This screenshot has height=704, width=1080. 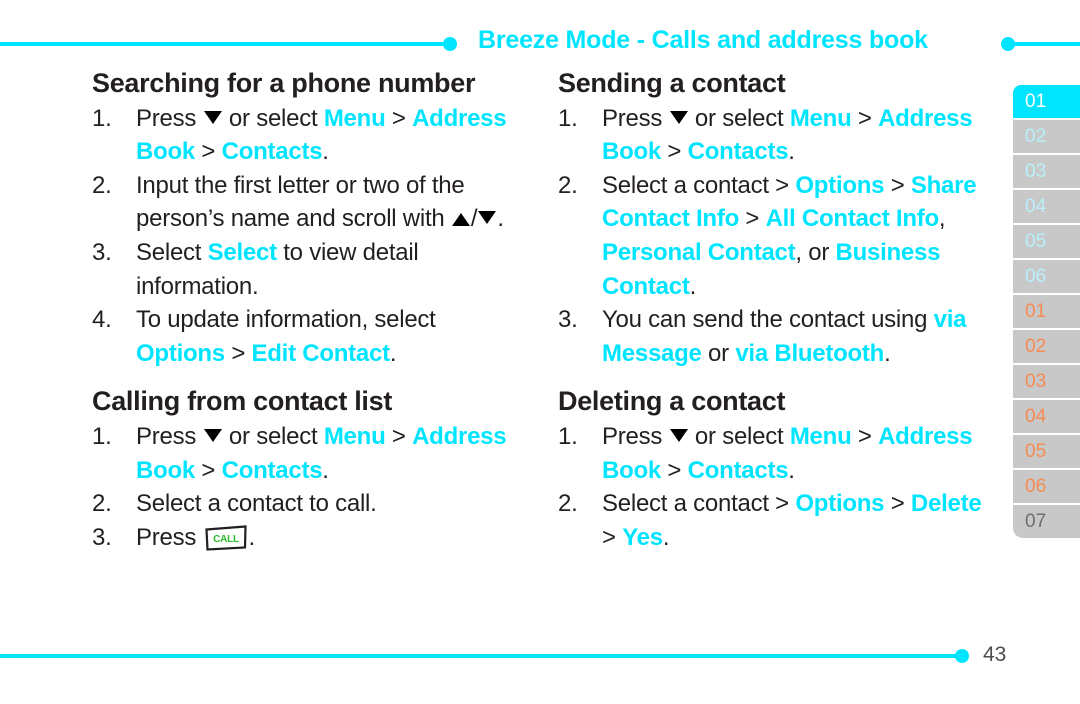 What do you see at coordinates (102, 320) in the screenshot?
I see `step-number: 4.` at bounding box center [102, 320].